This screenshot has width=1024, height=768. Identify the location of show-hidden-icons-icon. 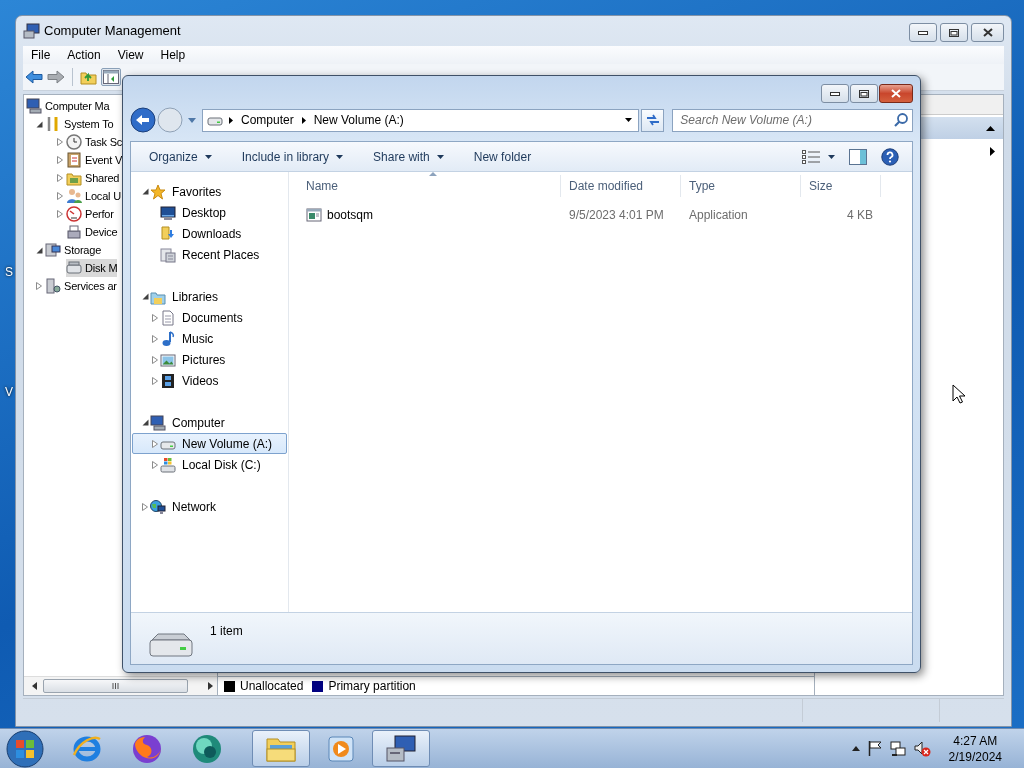
(855, 748).